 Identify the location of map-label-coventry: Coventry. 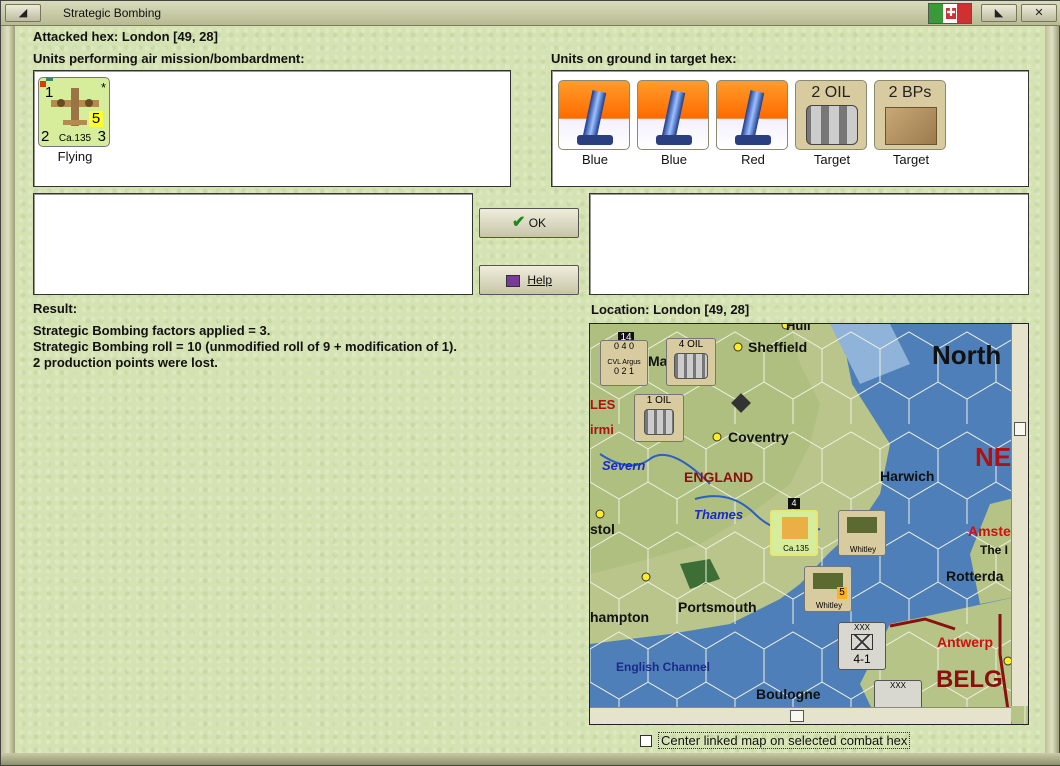
(758, 437).